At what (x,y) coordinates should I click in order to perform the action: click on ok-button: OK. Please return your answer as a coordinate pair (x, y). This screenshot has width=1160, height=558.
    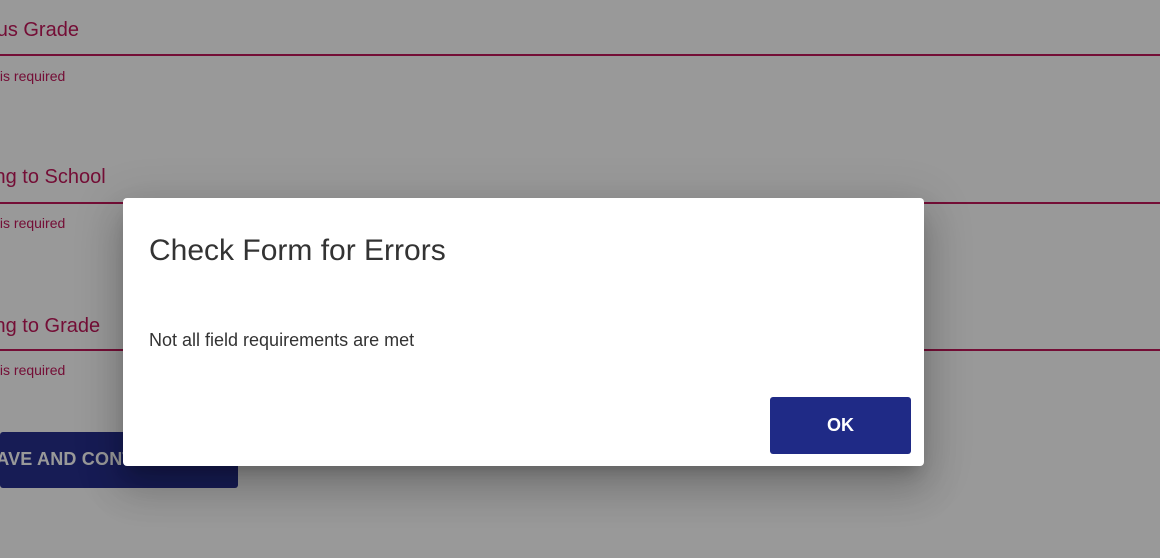
    Looking at the image, I should click on (840, 425).